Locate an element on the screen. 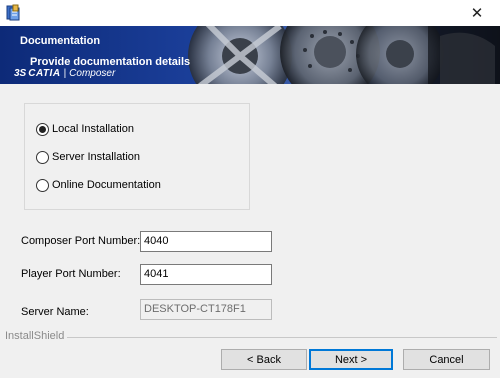 The width and height of the screenshot is (500, 378). server-name-input: DESKTOP-CT178F1 is located at coordinates (206, 309).